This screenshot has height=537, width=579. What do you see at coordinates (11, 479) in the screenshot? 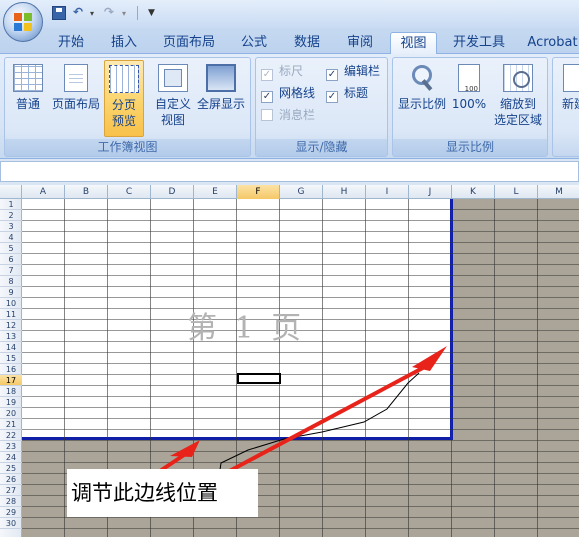
I see `row-header-26: 26` at bounding box center [11, 479].